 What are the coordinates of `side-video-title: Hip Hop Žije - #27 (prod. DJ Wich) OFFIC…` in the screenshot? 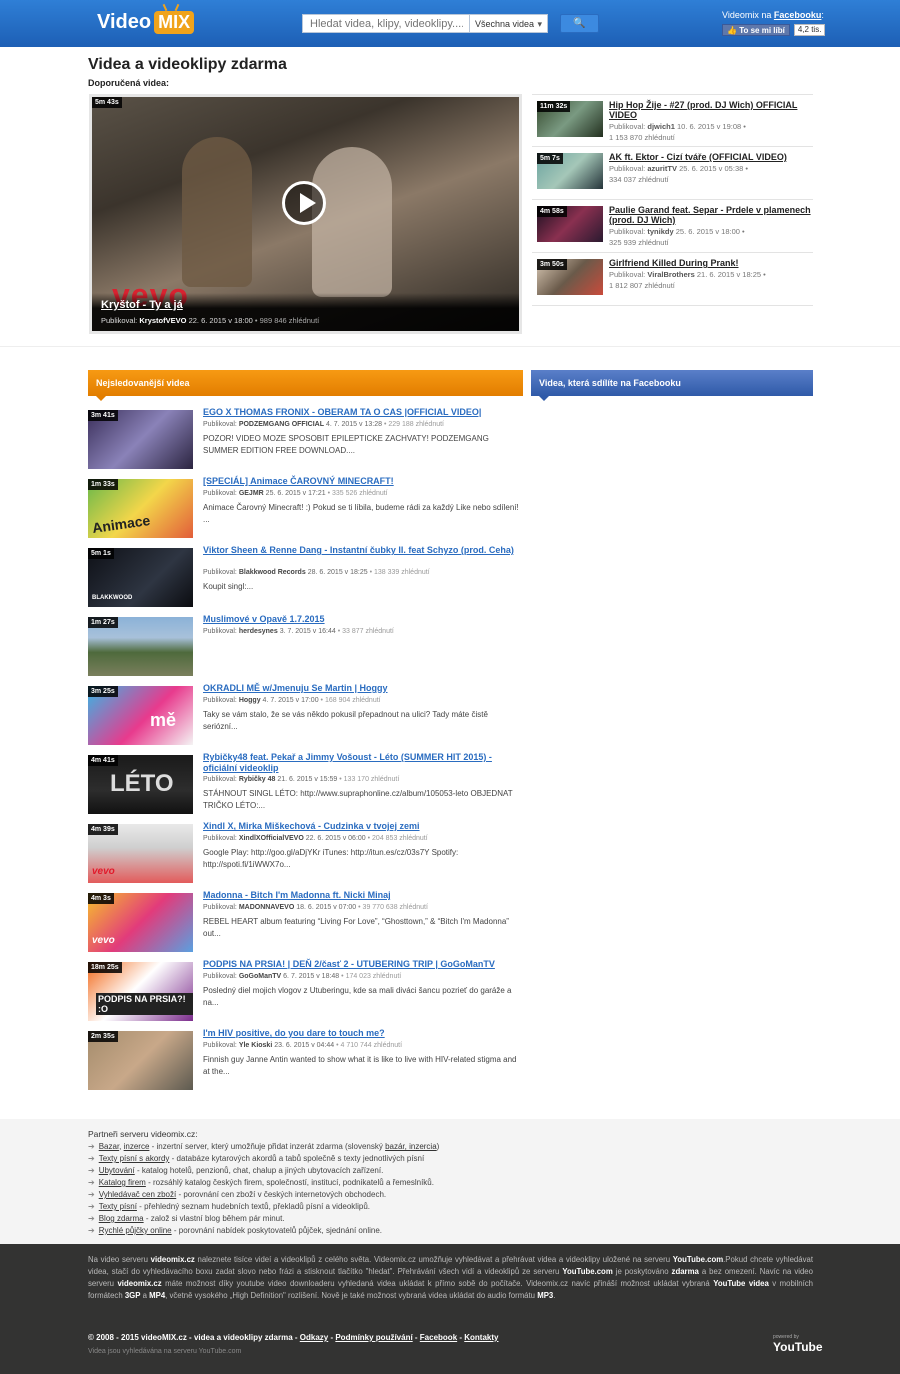 It's located at (711, 110).